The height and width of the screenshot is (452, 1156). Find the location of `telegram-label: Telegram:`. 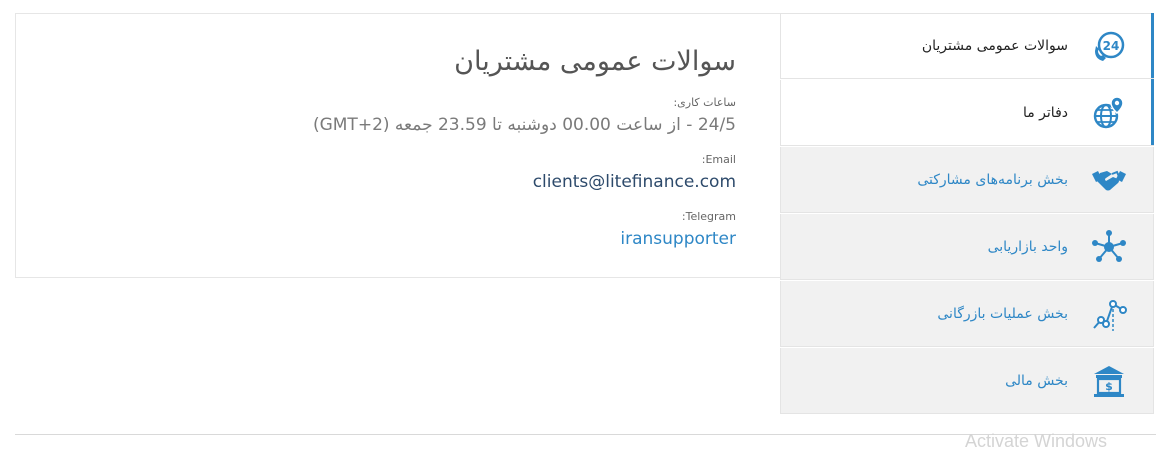

telegram-label: Telegram: is located at coordinates (708, 216).